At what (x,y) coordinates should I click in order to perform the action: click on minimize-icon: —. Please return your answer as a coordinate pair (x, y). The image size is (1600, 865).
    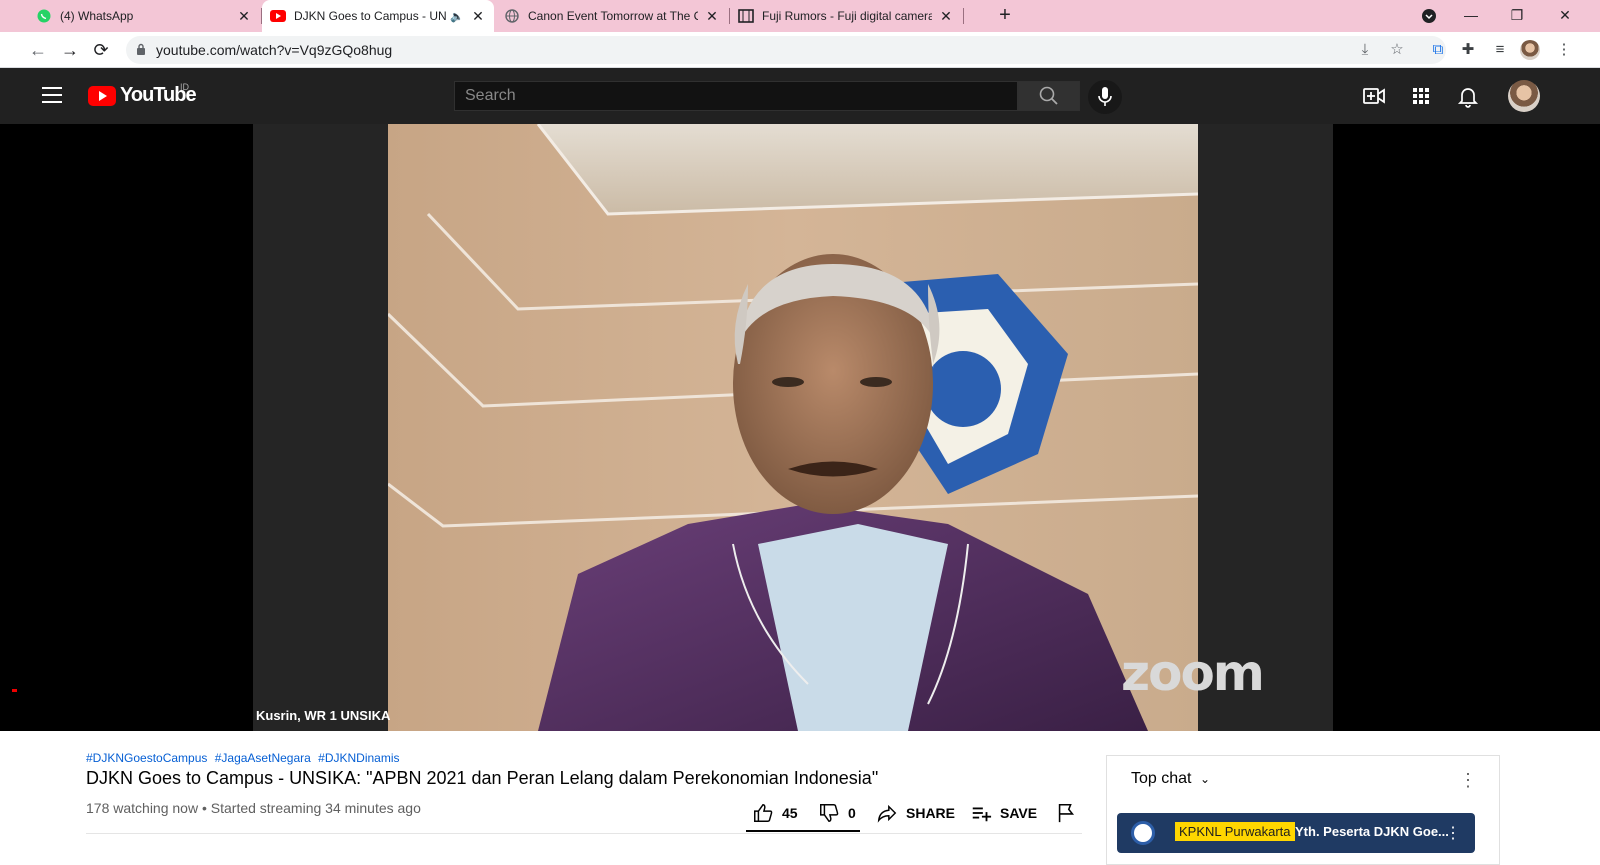
    Looking at the image, I should click on (1471, 16).